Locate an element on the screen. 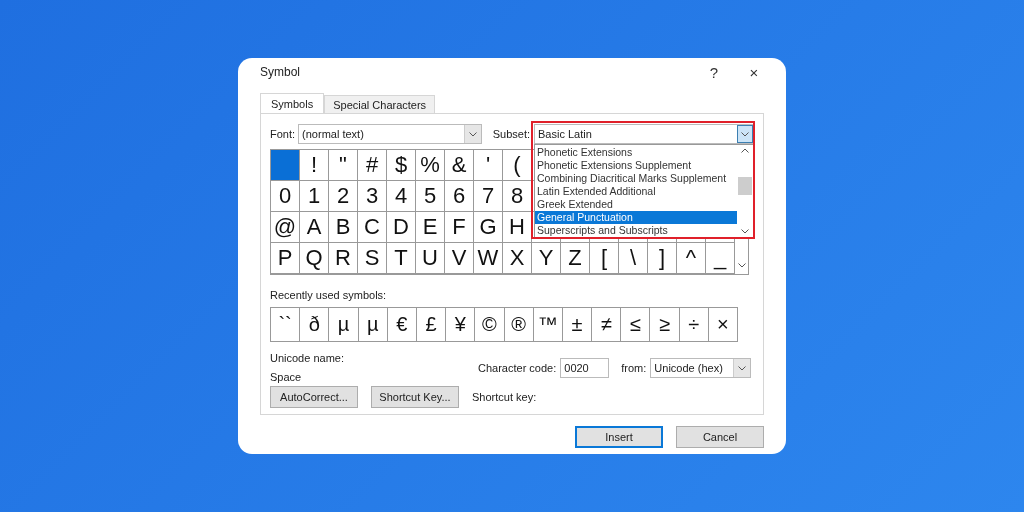 This screenshot has height=512, width=1024. subset-option: Phonetic Extensions Supplement is located at coordinates (636, 165).